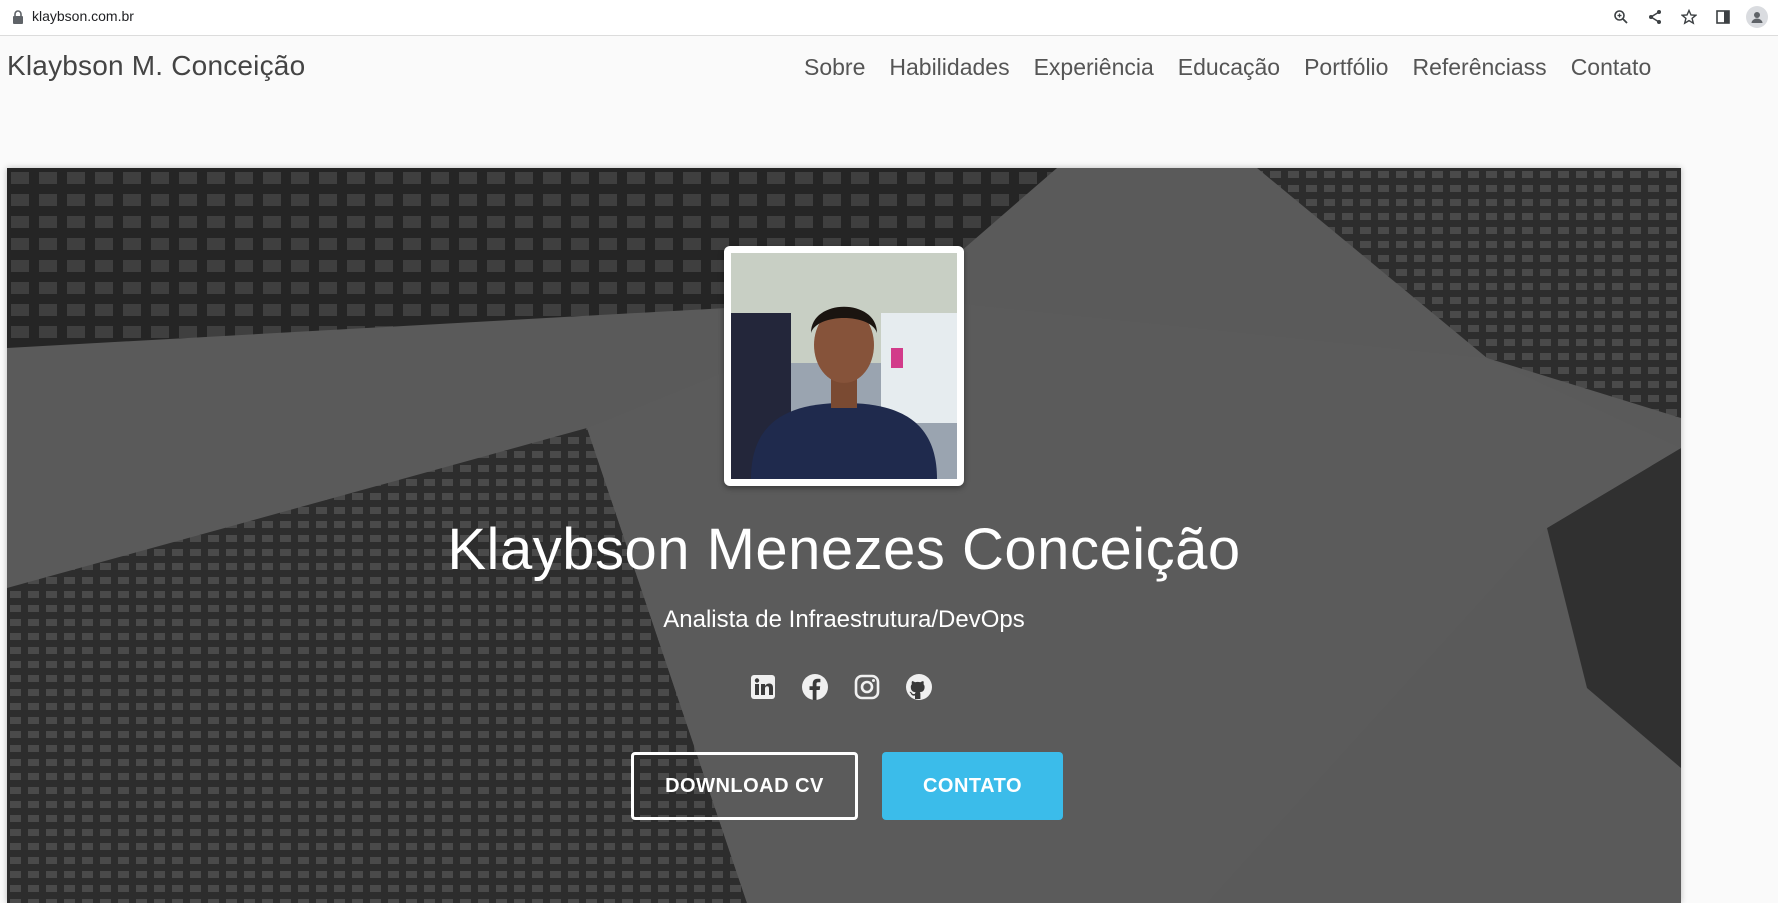  What do you see at coordinates (1479, 67) in the screenshot?
I see `nav-link-referencias: Referênciass` at bounding box center [1479, 67].